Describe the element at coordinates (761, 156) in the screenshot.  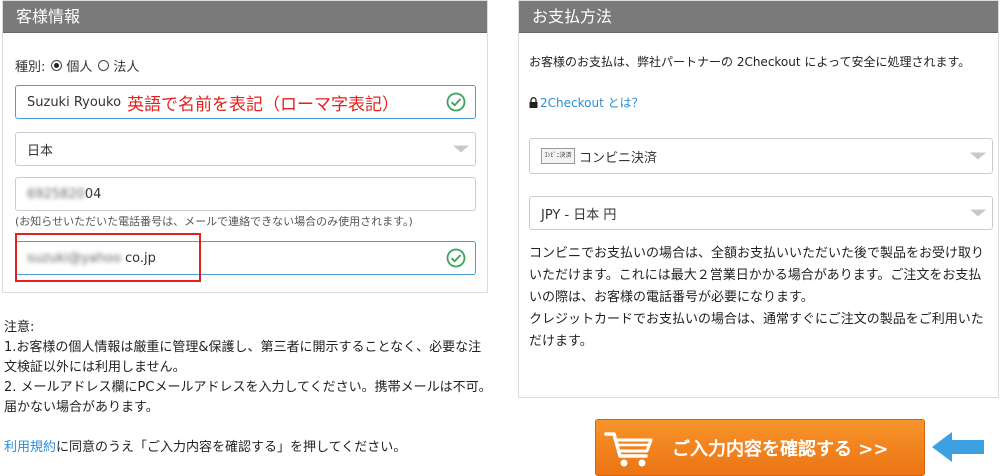
I see `payment-method-select: ｺﾝﾋﾞﾆ決済 コンビニ決済` at that location.